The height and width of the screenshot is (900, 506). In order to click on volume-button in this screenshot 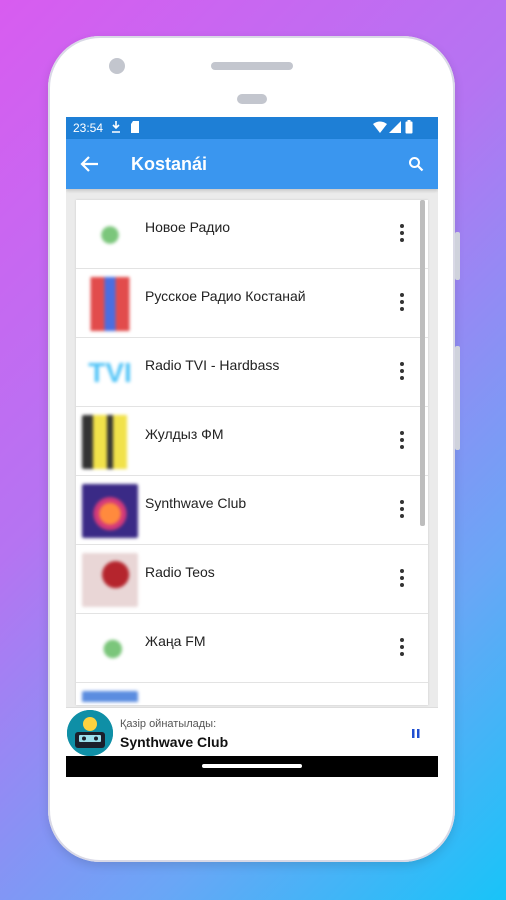, I will do `click(457, 256)`.